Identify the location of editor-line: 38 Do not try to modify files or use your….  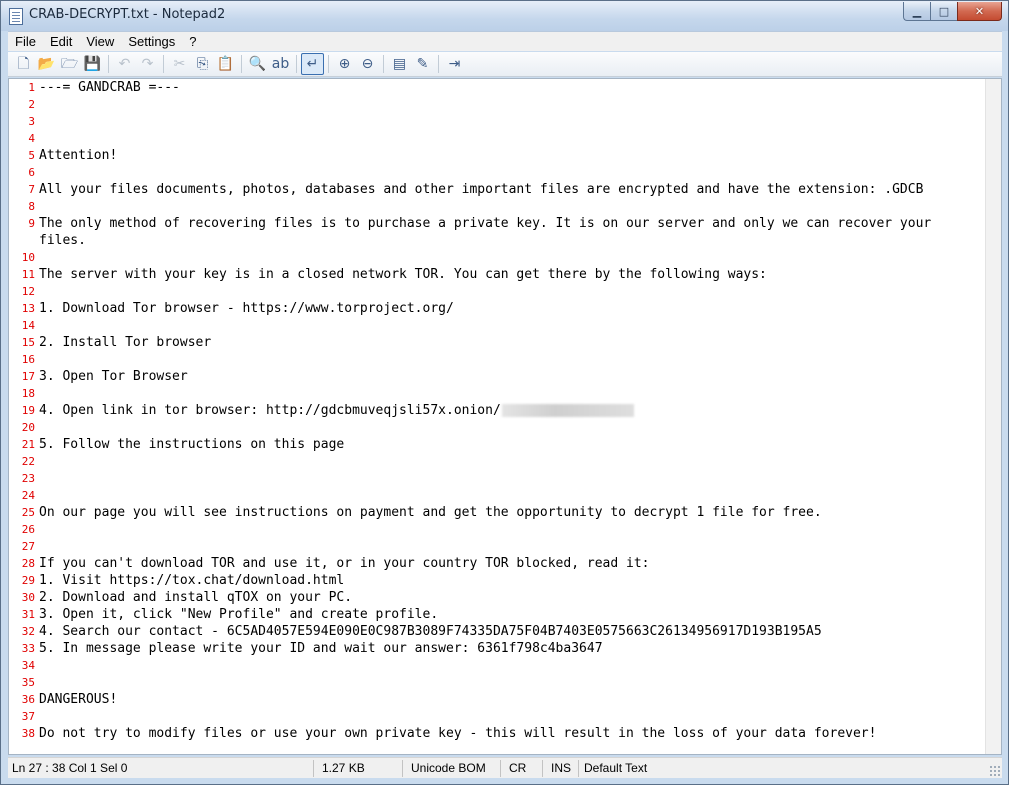
(498, 733).